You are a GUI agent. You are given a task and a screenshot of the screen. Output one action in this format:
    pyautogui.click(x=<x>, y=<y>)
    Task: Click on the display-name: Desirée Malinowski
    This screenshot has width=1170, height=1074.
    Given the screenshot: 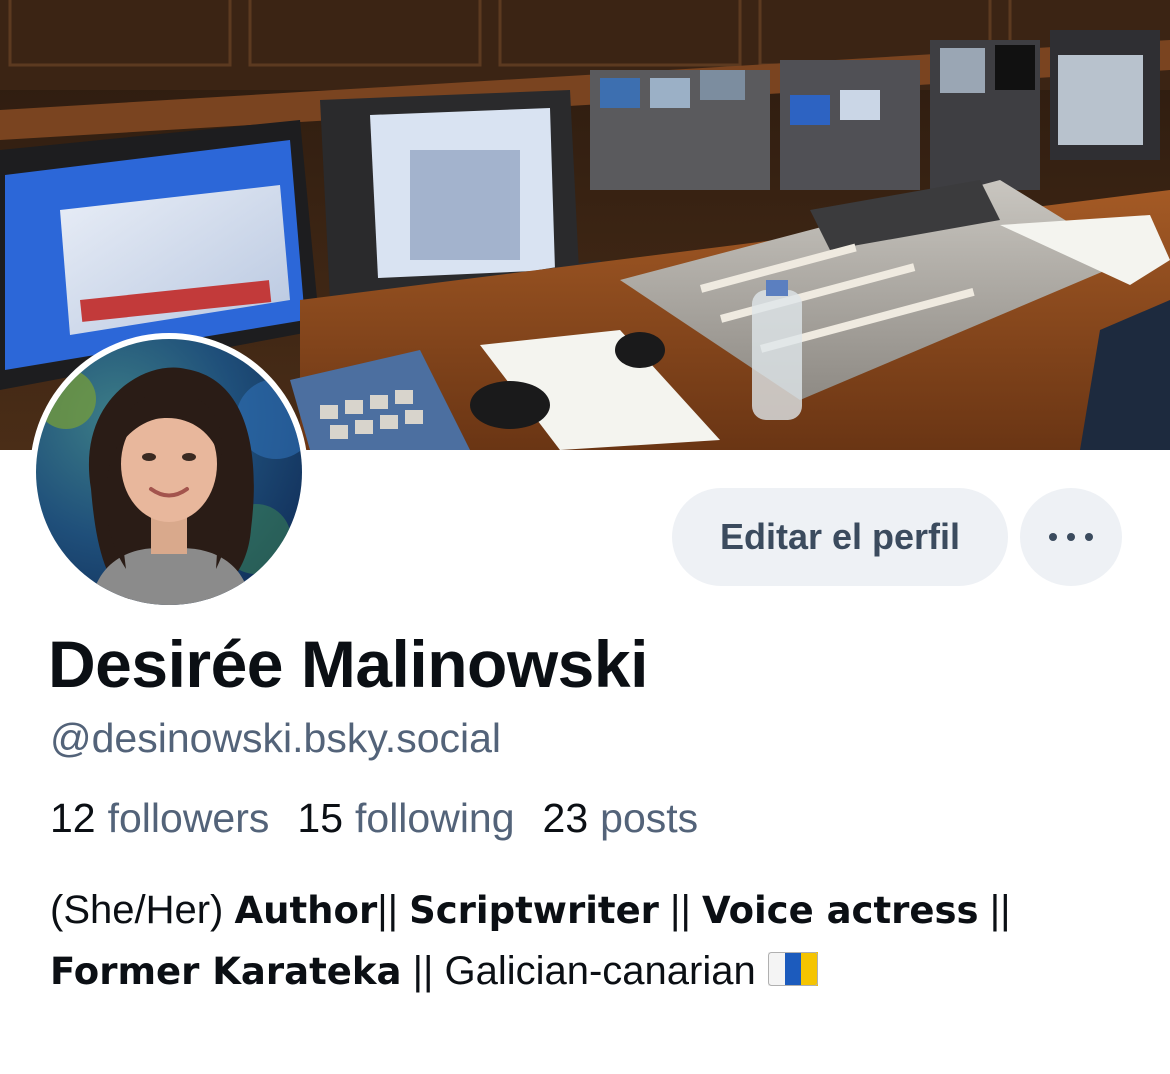 What is the action you would take?
    pyautogui.click(x=348, y=664)
    